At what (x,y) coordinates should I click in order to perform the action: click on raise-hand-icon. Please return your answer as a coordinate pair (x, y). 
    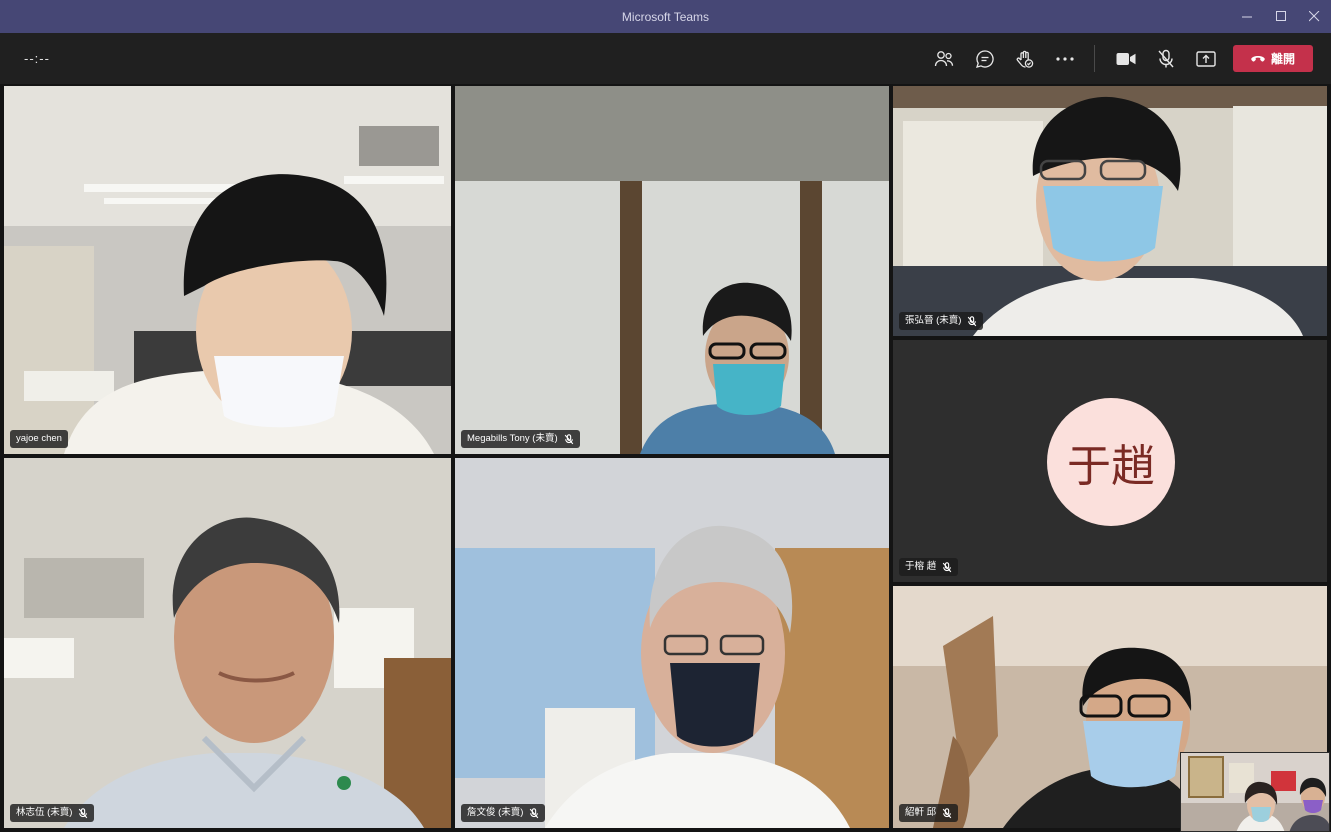
    Looking at the image, I should click on (1025, 59).